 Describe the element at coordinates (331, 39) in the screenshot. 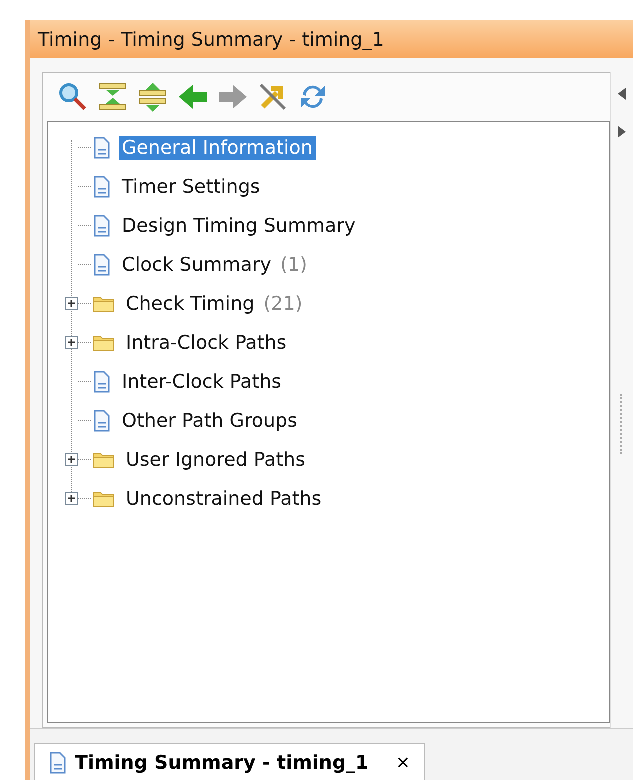

I see `window-title: Timing - Timing Summary - timing_1` at that location.